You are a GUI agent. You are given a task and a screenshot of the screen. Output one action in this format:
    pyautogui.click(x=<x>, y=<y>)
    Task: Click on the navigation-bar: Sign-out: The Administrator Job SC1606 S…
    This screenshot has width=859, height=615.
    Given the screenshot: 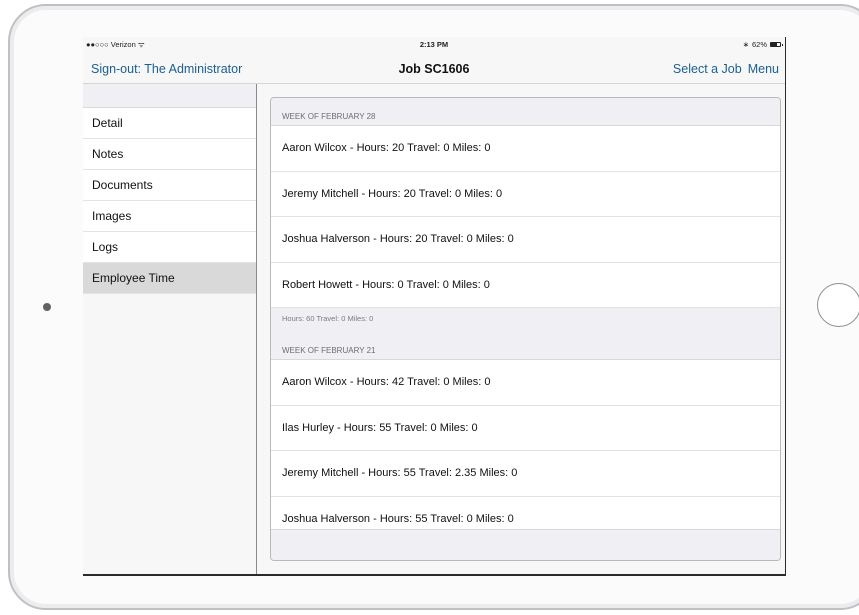 What is the action you would take?
    pyautogui.click(x=434, y=67)
    